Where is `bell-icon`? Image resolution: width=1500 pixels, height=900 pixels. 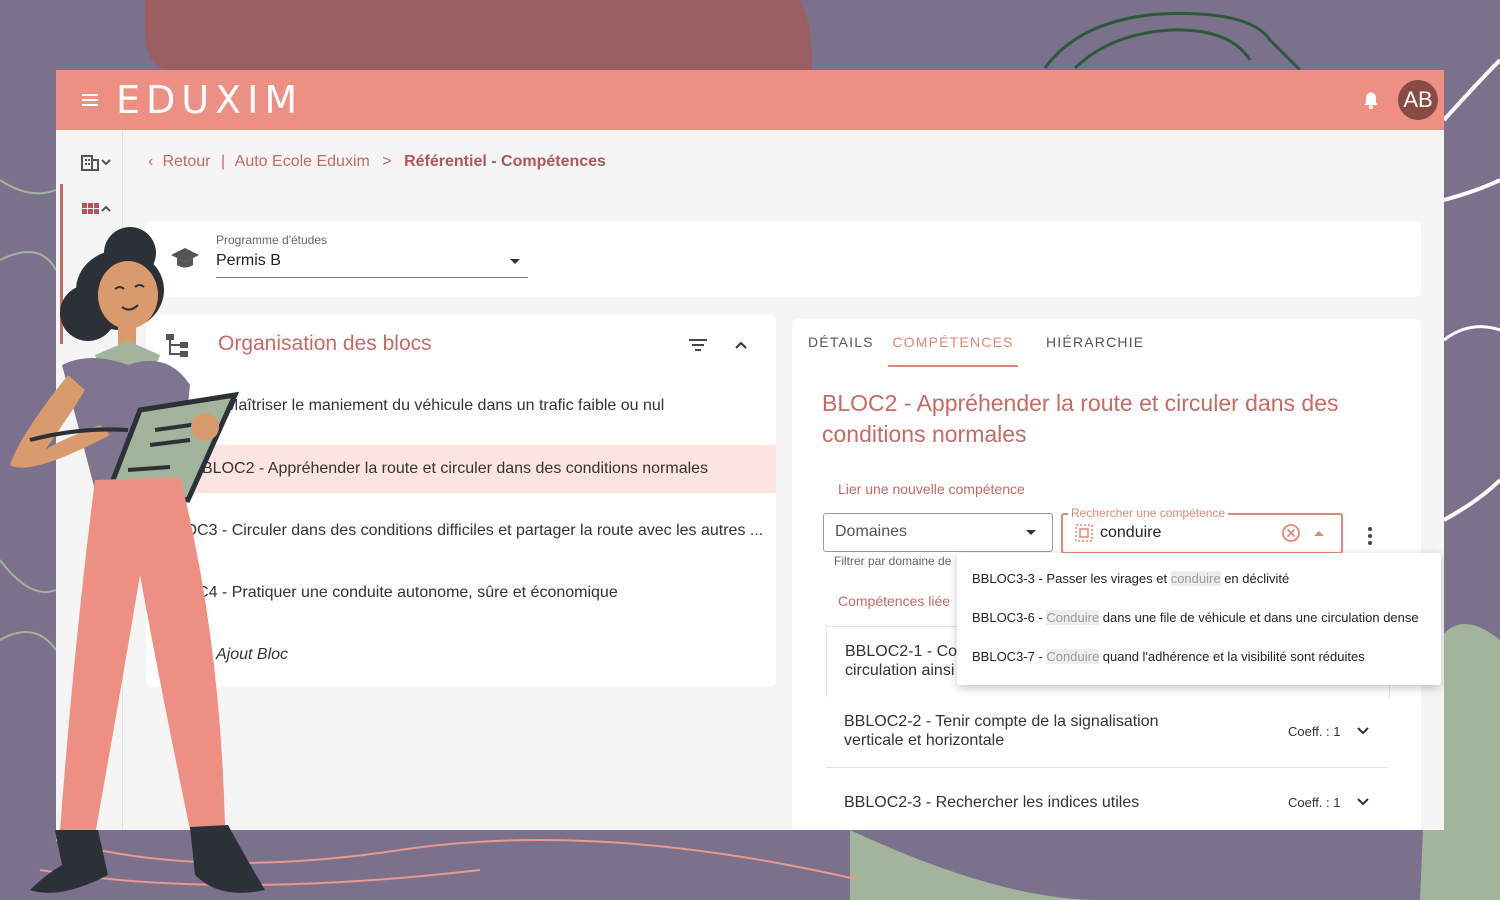 bell-icon is located at coordinates (1371, 100).